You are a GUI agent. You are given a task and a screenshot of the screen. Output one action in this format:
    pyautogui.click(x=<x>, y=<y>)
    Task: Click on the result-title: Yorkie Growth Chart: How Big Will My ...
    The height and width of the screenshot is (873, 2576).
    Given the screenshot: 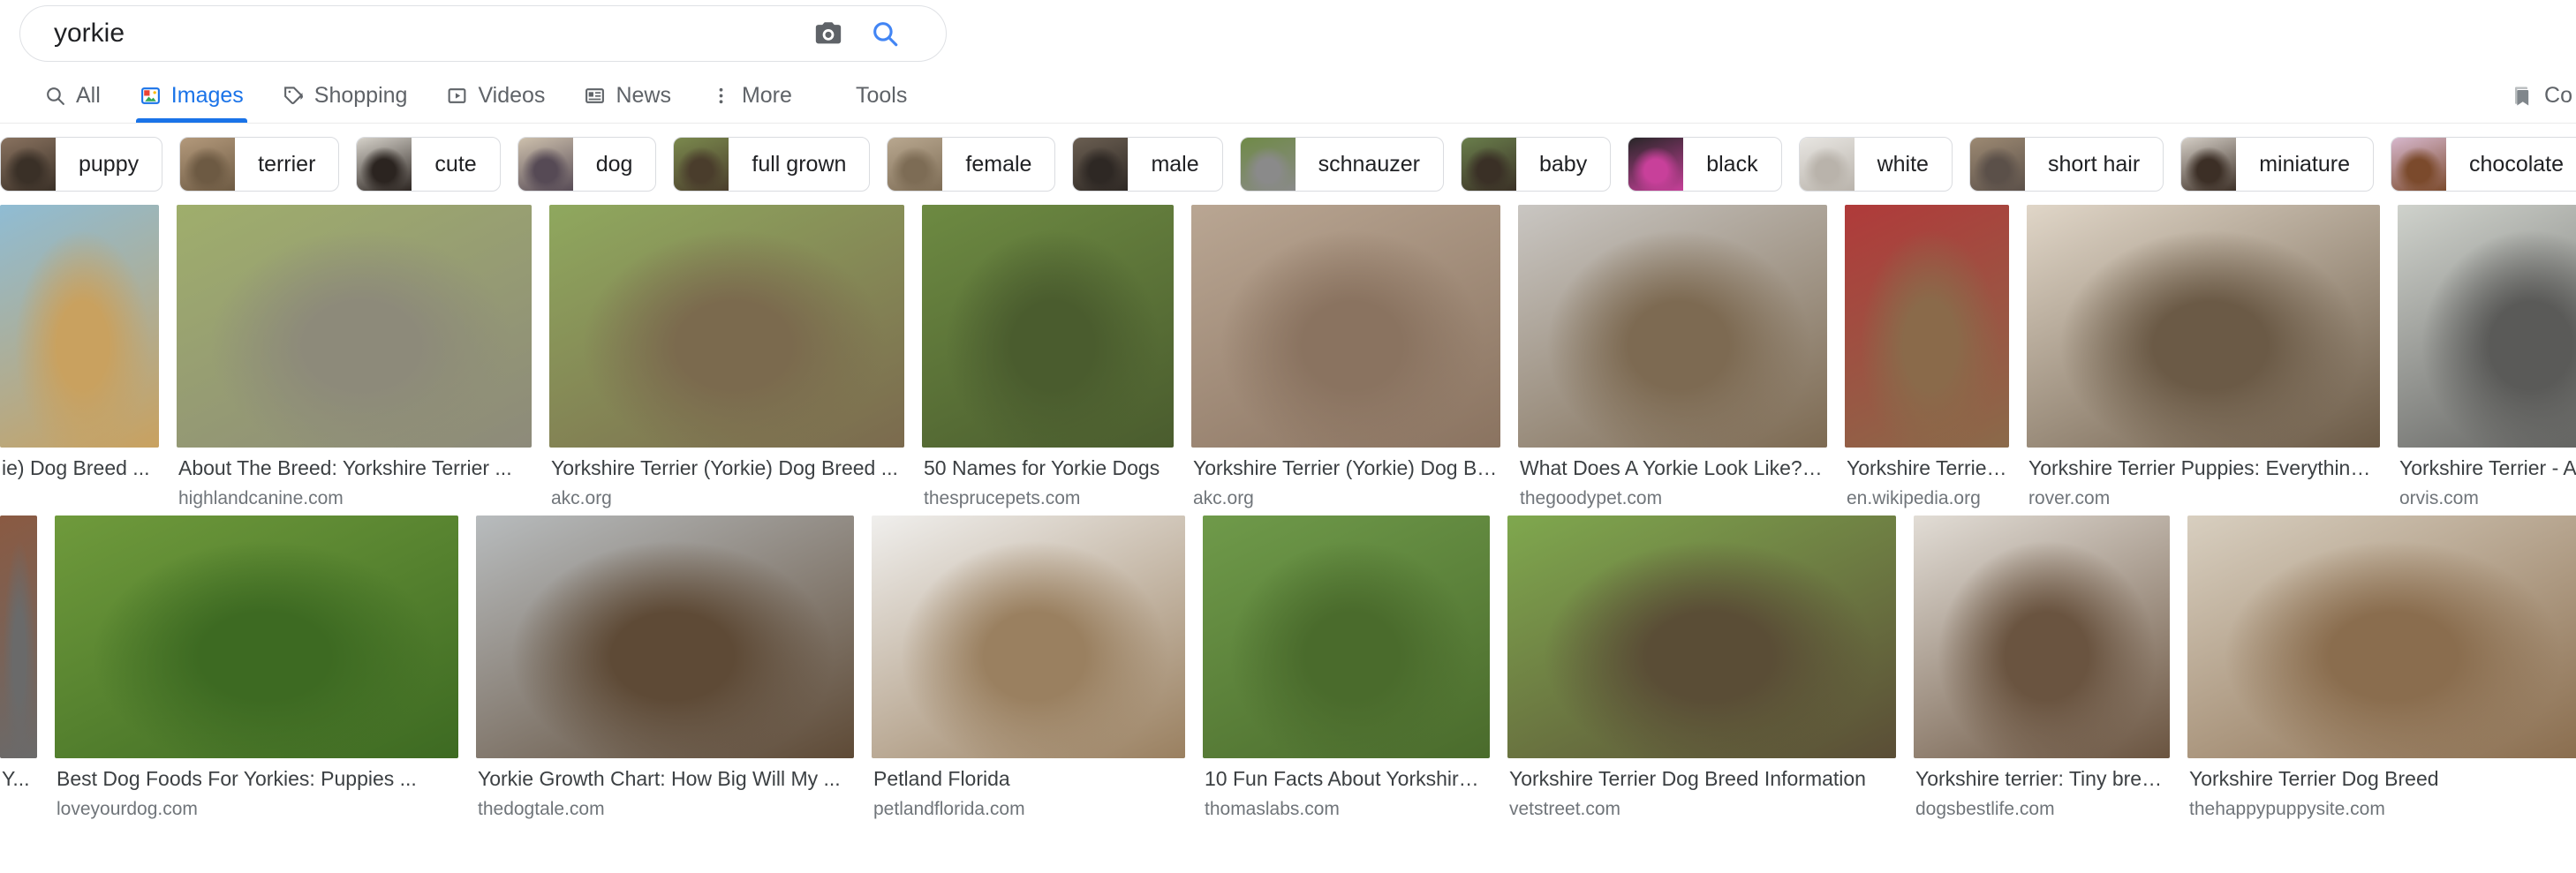 What is the action you would take?
    pyautogui.click(x=665, y=778)
    